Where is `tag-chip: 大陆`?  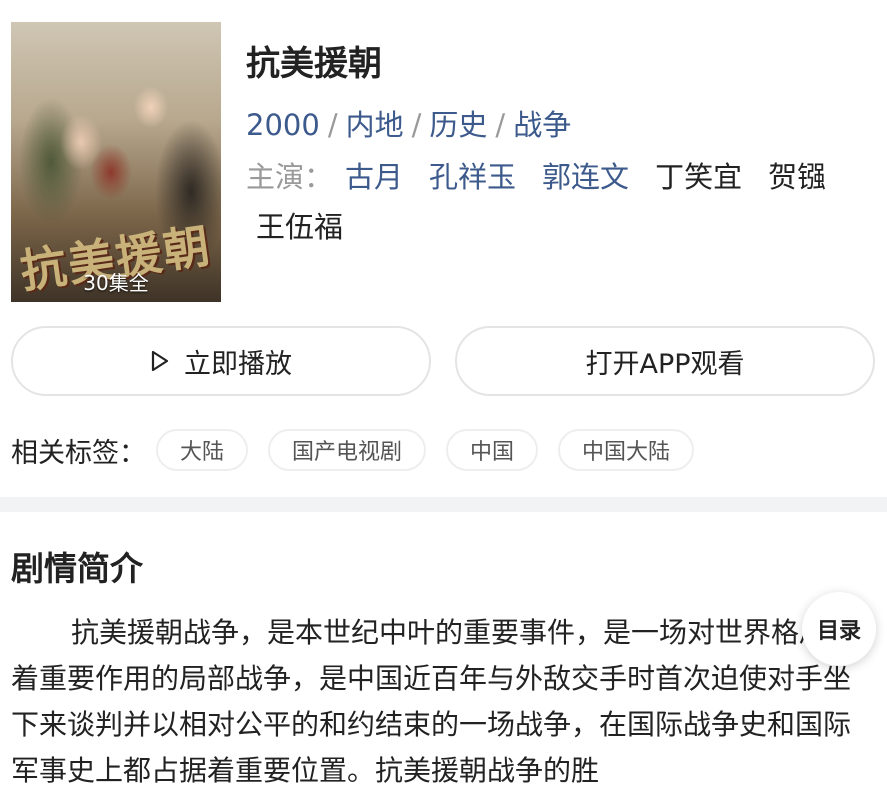 tag-chip: 大陆 is located at coordinates (202, 450).